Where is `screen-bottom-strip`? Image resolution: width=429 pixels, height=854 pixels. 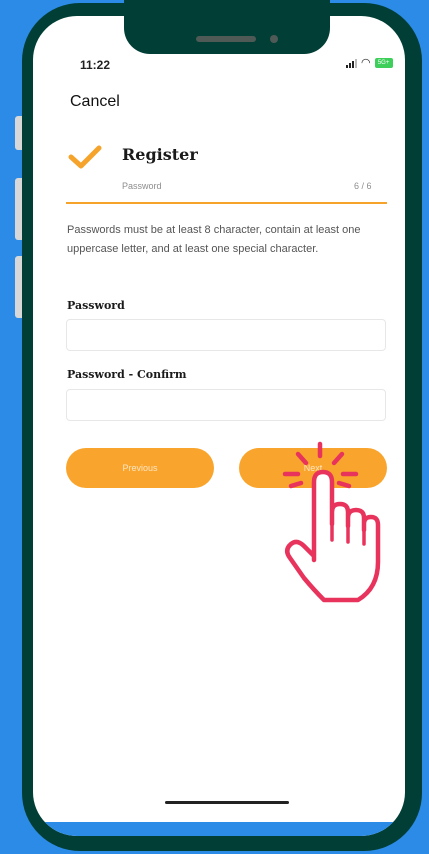
screen-bottom-strip is located at coordinates (219, 829).